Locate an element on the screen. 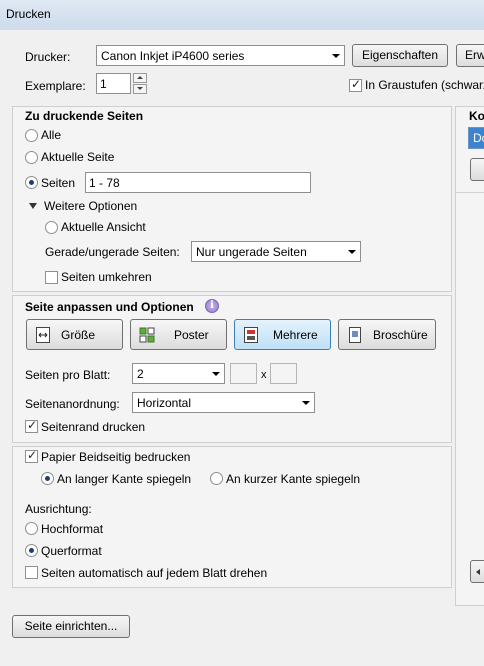  printer-select: Canon Inkjet iP4600 series is located at coordinates (220, 55).